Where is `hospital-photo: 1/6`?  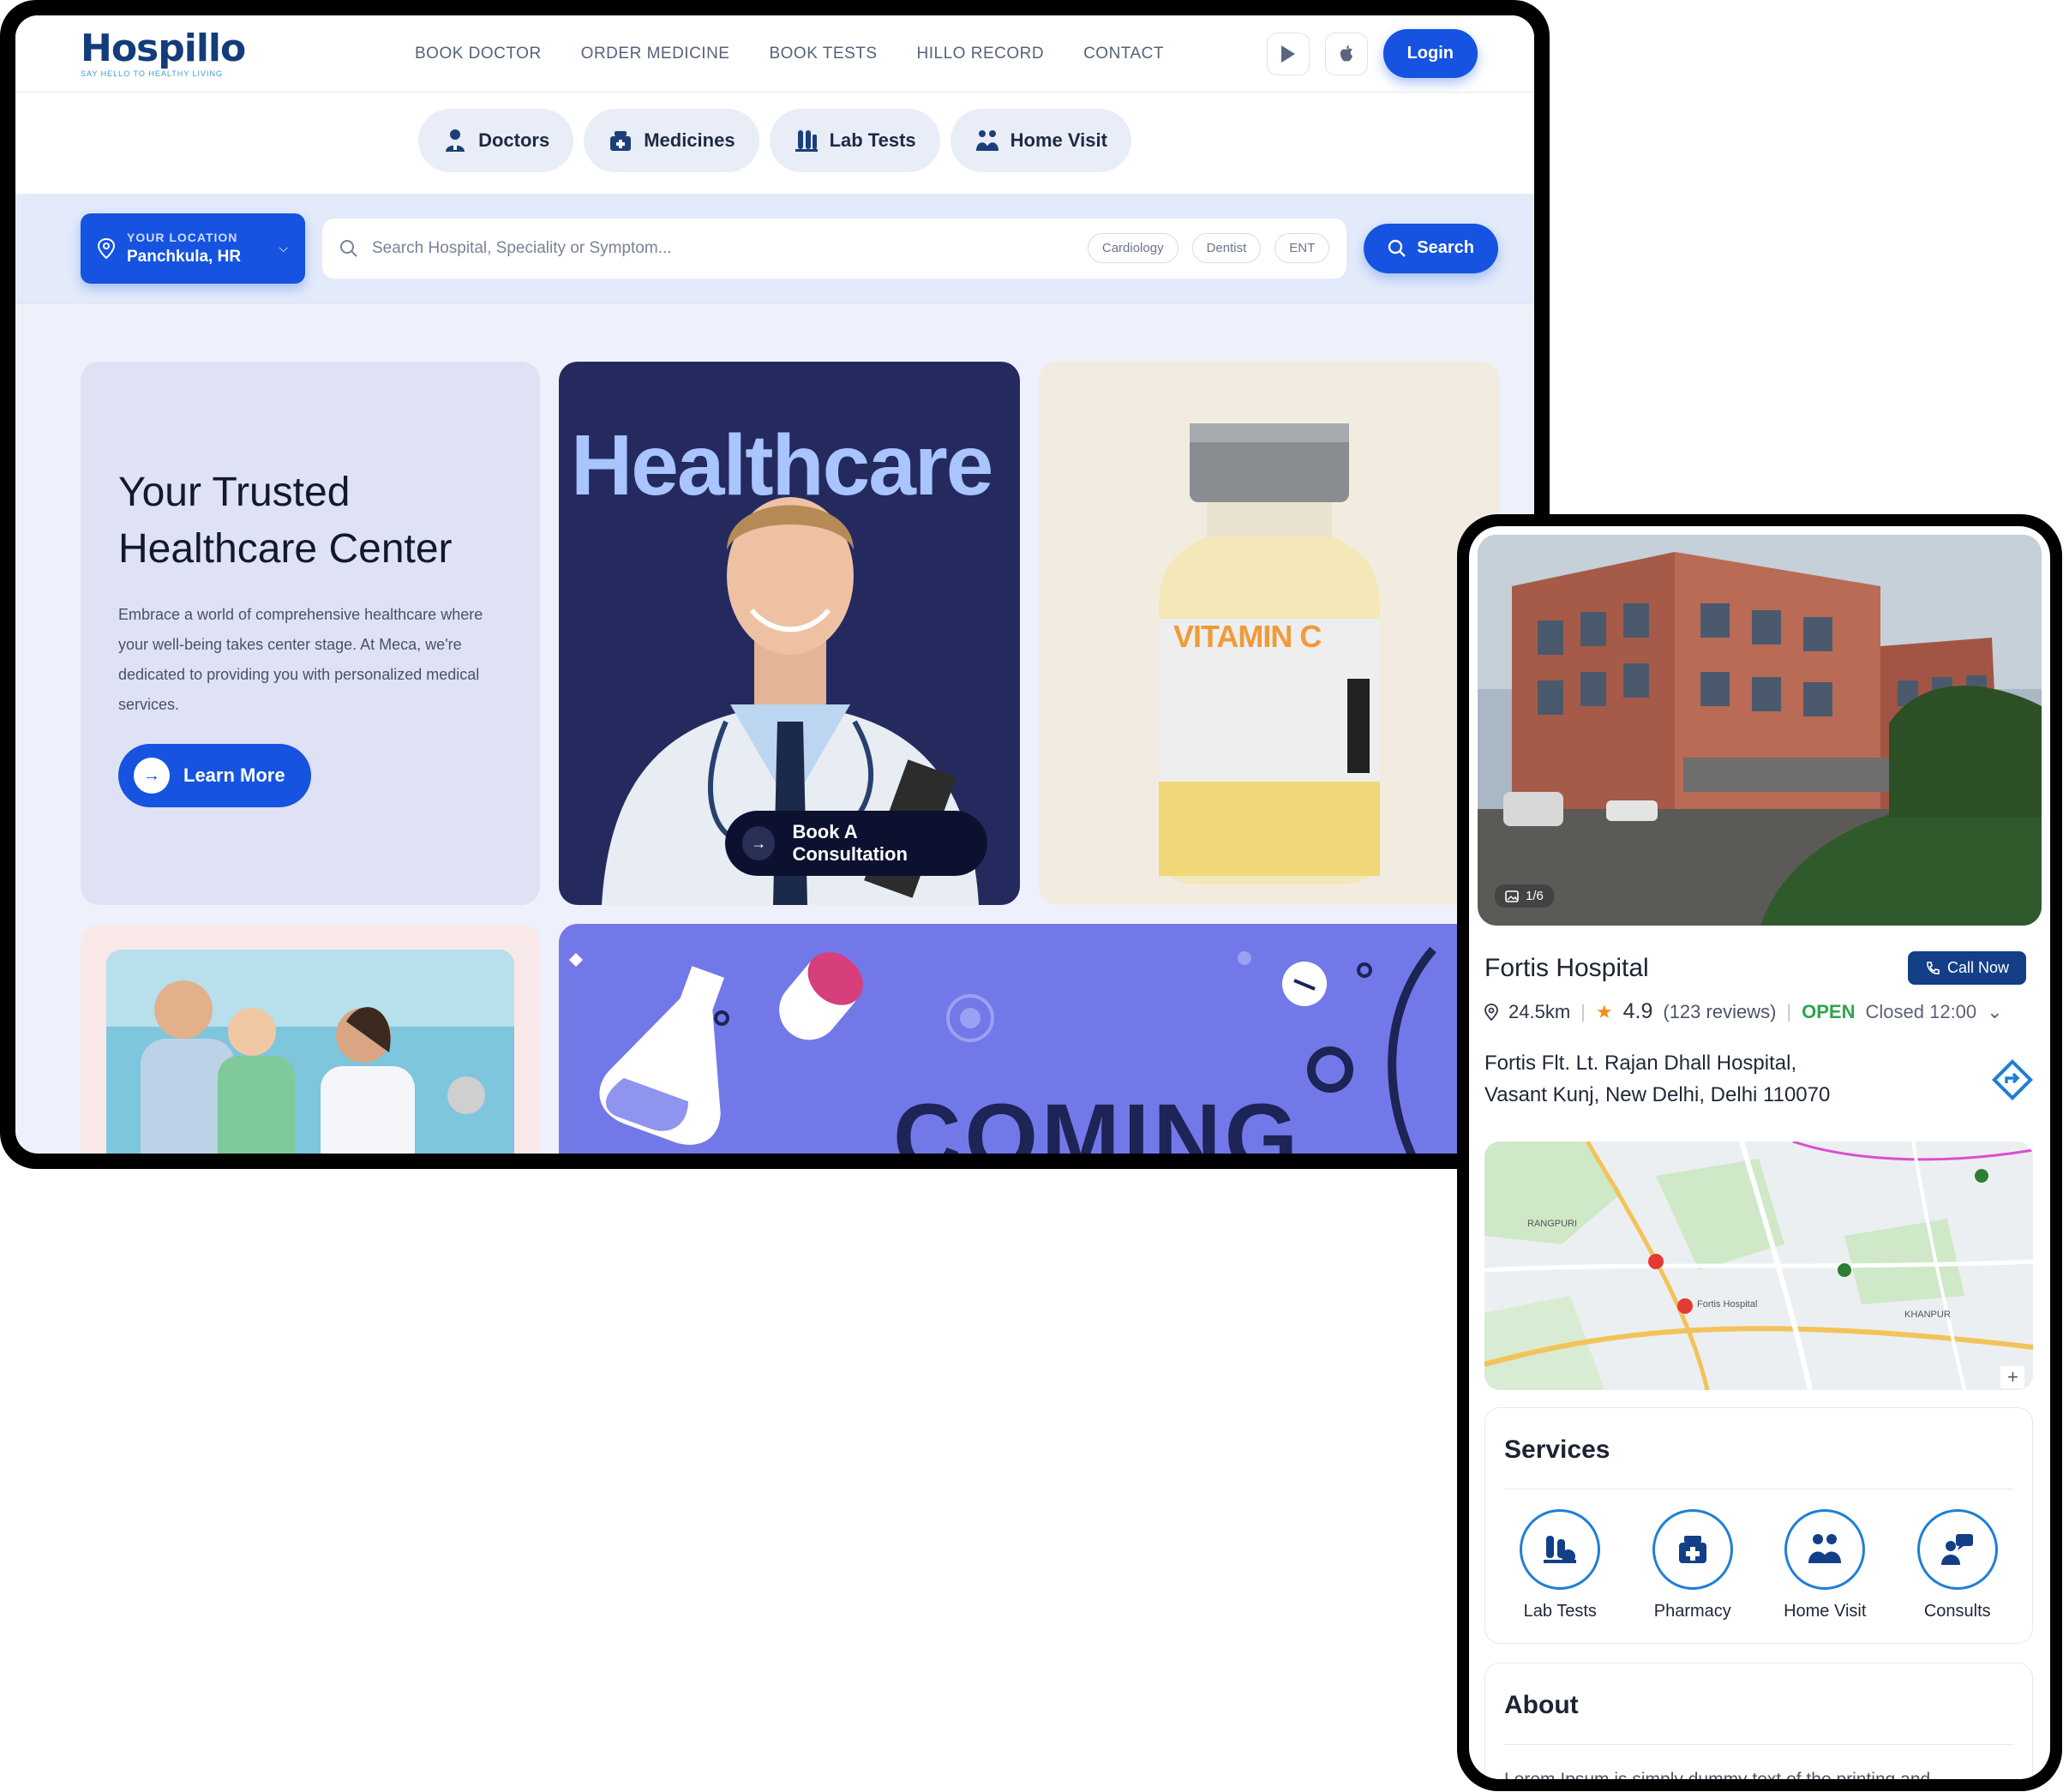 hospital-photo: 1/6 is located at coordinates (1760, 730).